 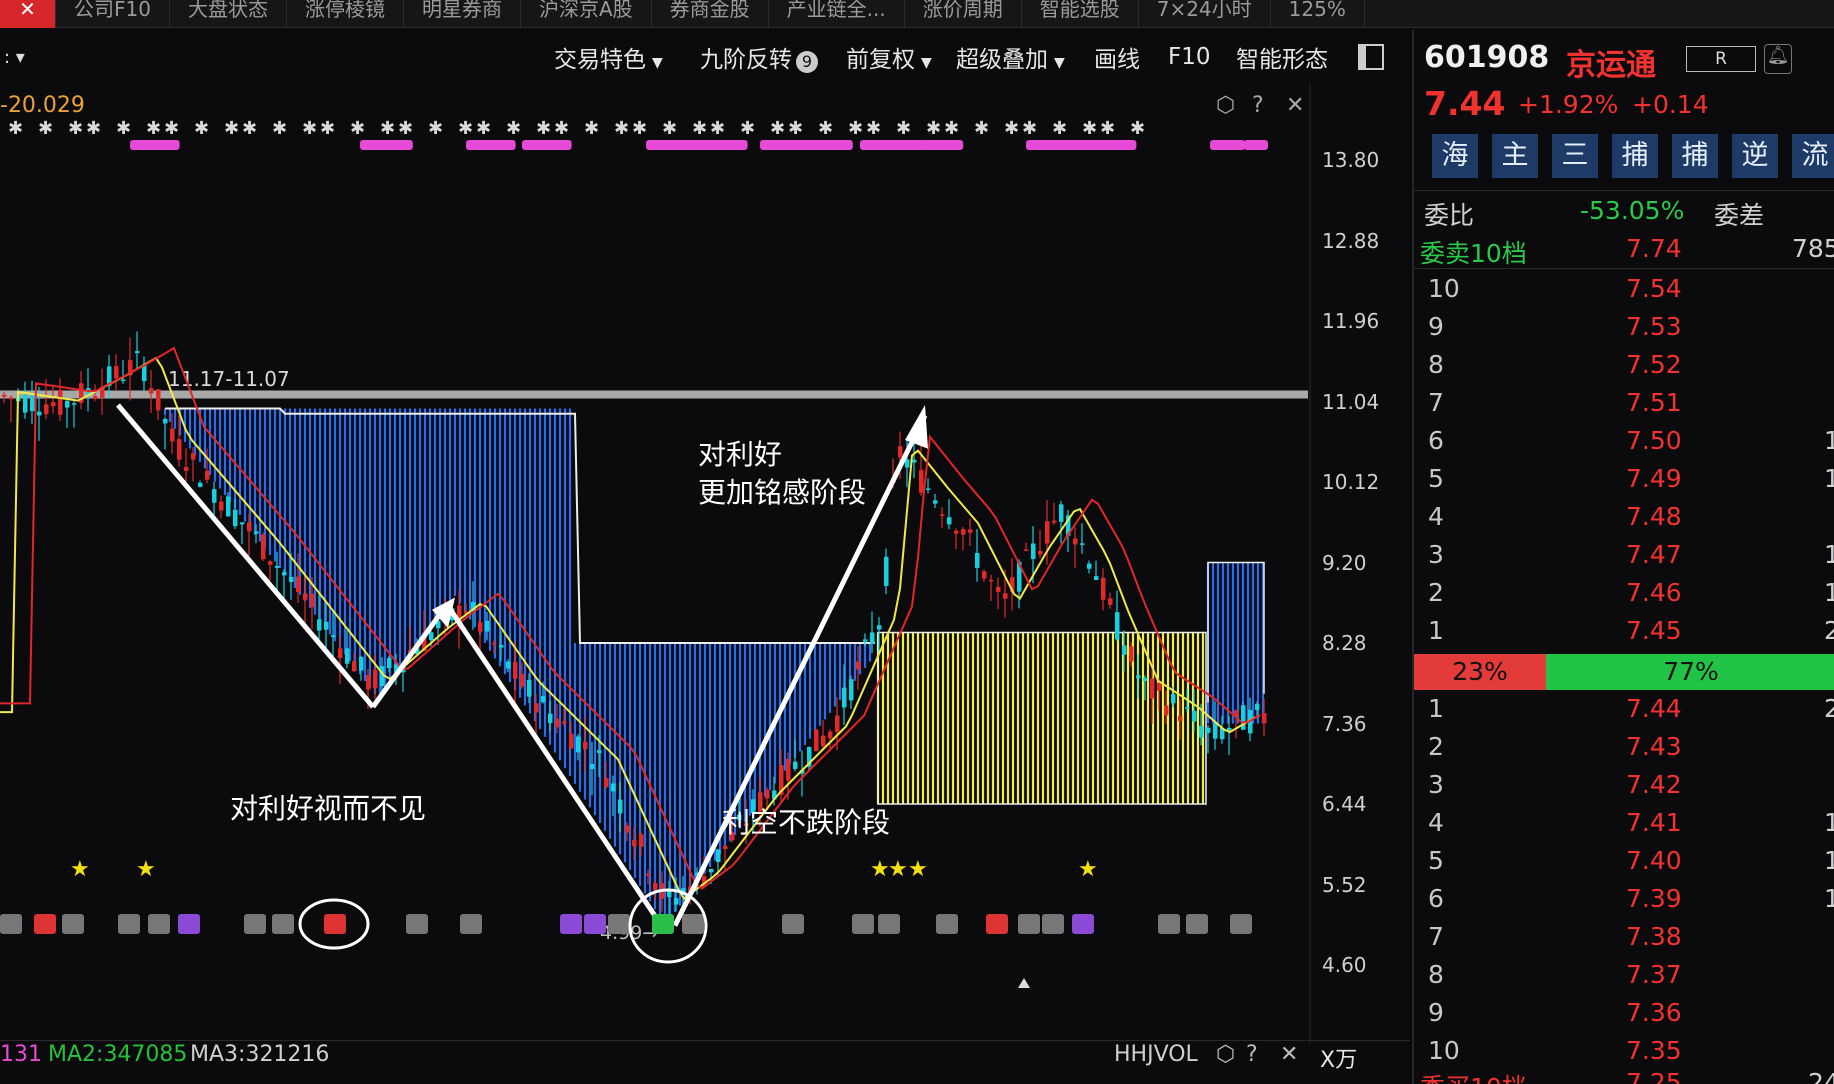 I want to click on top-tab-8: 智能选股, so click(x=1080, y=14).